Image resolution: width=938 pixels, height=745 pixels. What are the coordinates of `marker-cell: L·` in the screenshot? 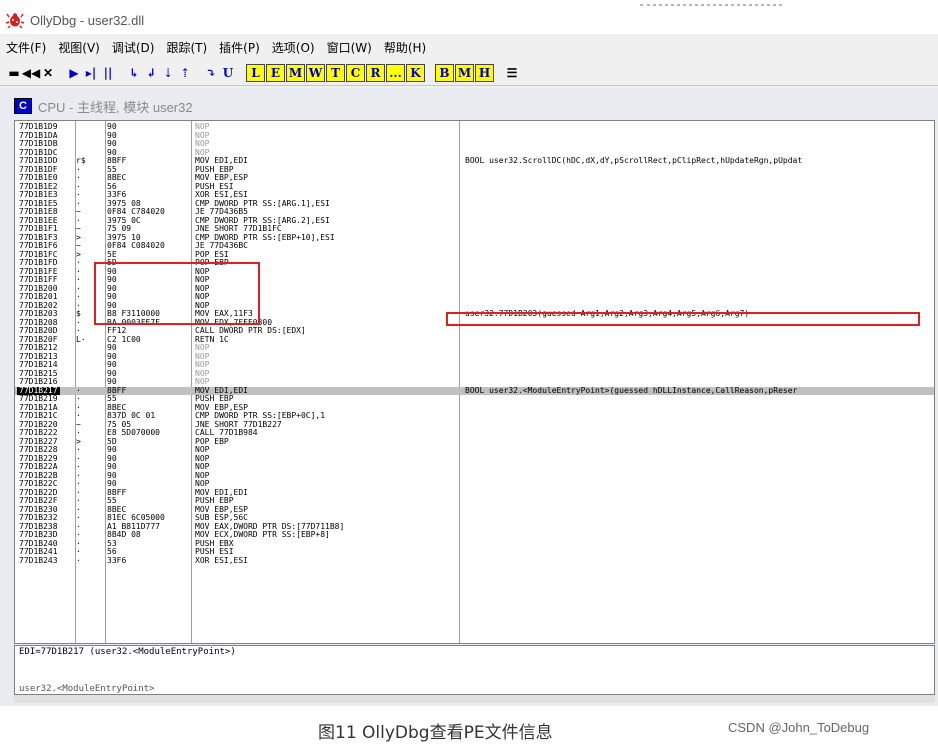 It's located at (81, 339).